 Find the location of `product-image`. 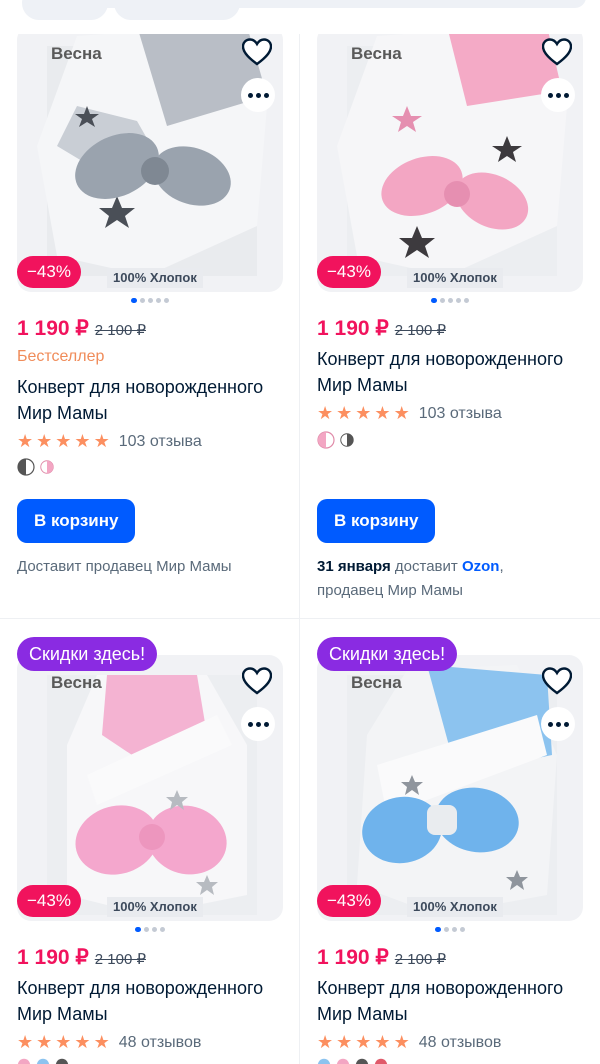

product-image is located at coordinates (452, 155).